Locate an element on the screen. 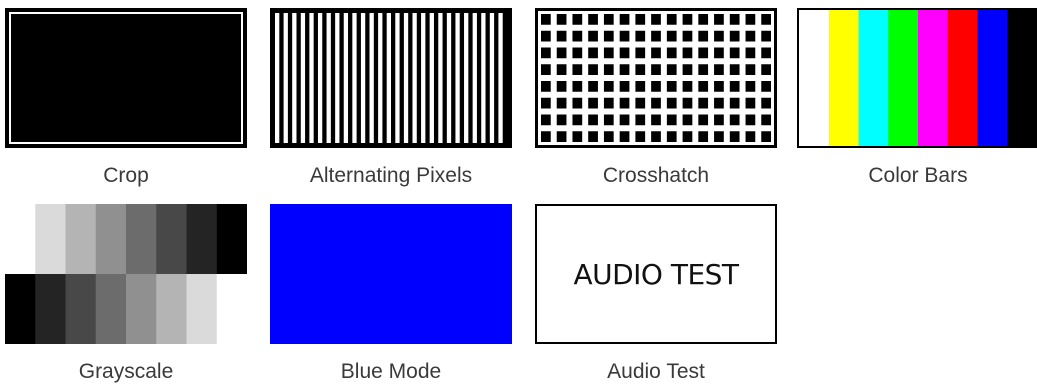 This screenshot has width=1037, height=386. alternating-pixels-thumbnail is located at coordinates (391, 78).